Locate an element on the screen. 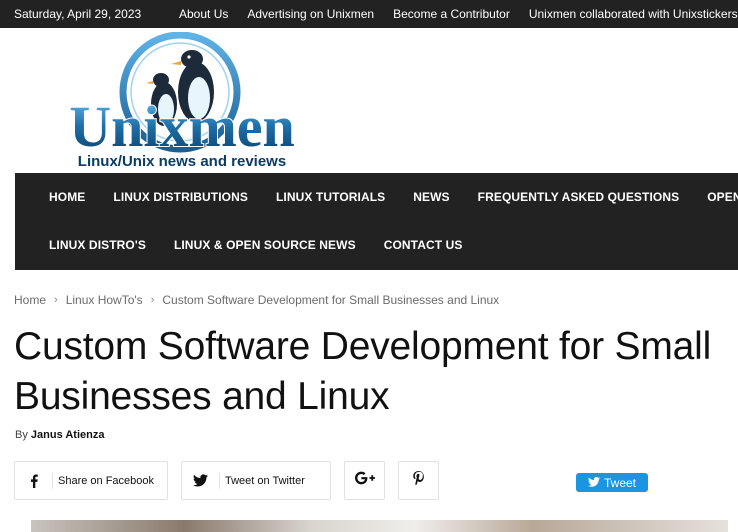  site-logo: Unixmen Linux/Unix news and reviews is located at coordinates (182, 100).